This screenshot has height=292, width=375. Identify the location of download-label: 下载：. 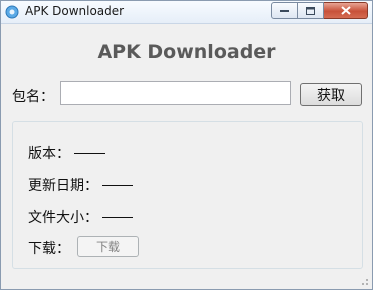
(49, 249).